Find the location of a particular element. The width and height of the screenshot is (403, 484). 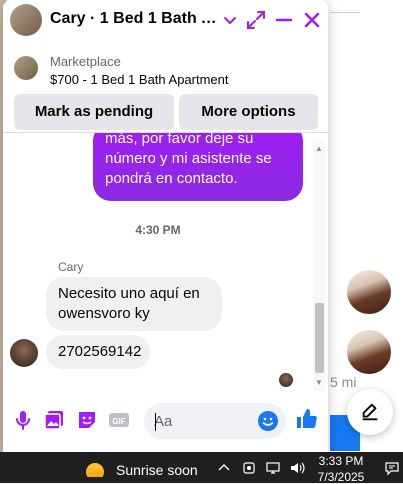

background-distance-text: 5 mi is located at coordinates (343, 382).